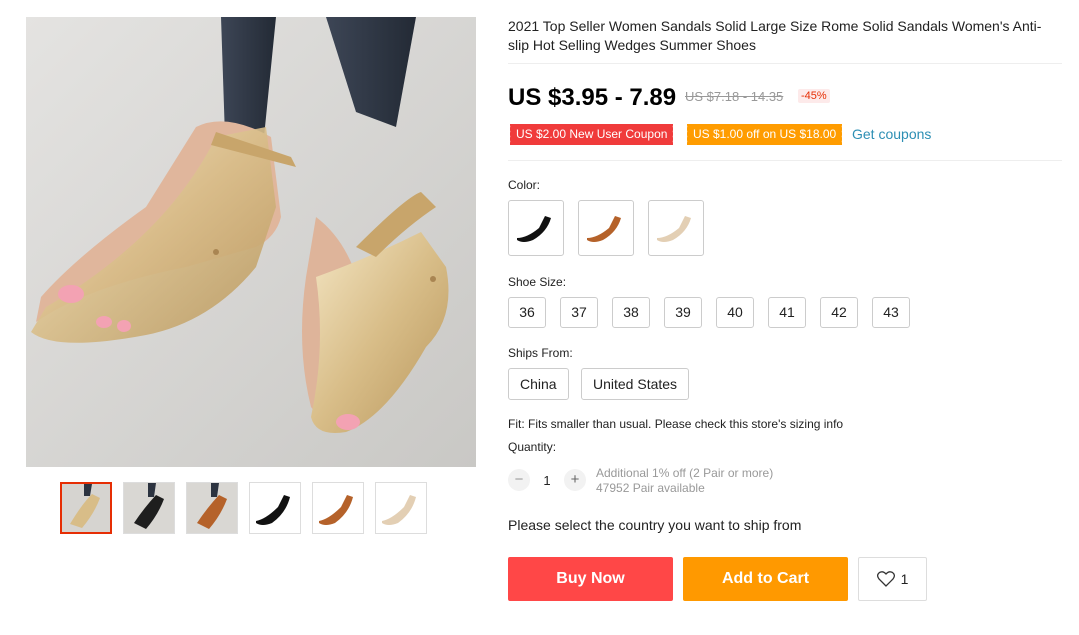 The height and width of the screenshot is (635, 1079). What do you see at coordinates (683, 312) in the screenshot?
I see `size-option-39: 39` at bounding box center [683, 312].